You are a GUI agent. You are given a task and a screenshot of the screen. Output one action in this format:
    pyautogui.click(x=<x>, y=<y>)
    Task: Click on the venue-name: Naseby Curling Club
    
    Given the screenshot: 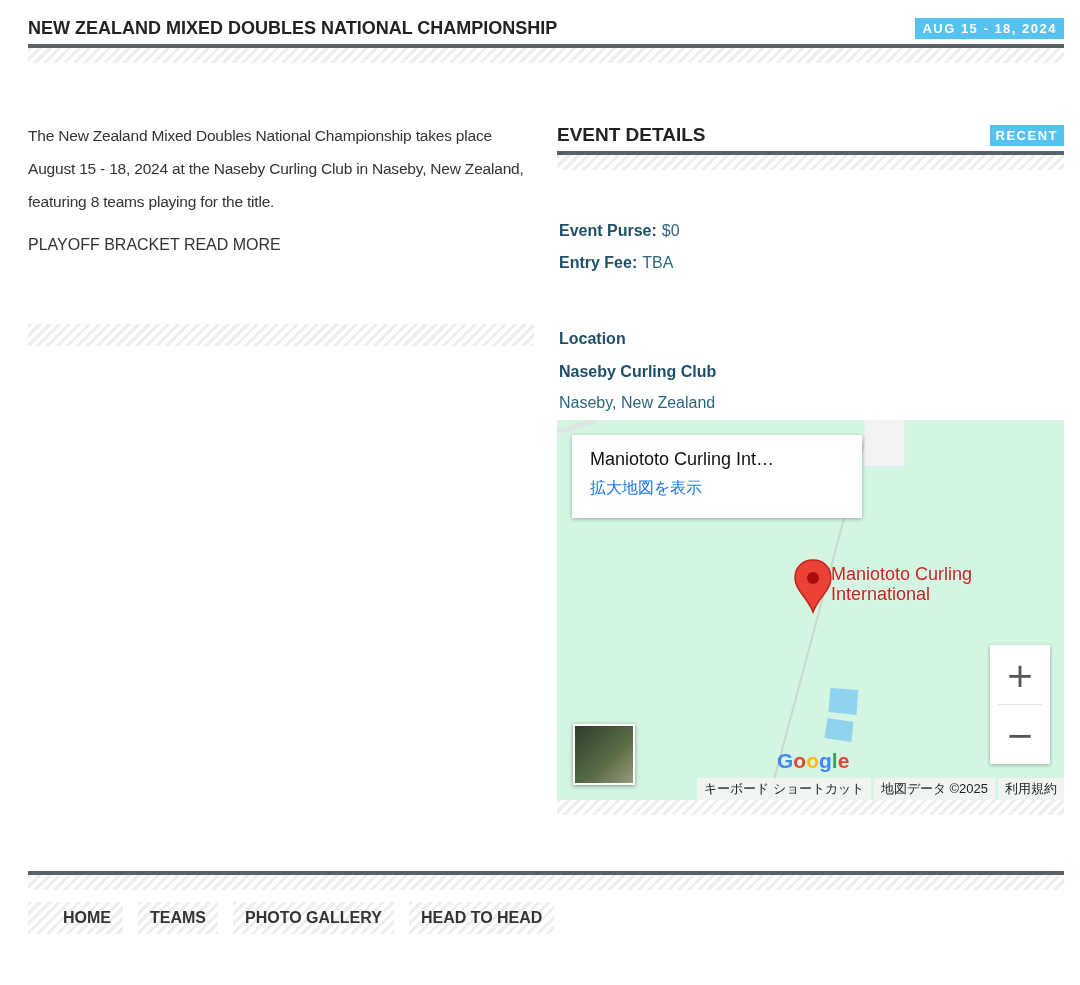 What is the action you would take?
    pyautogui.click(x=638, y=372)
    